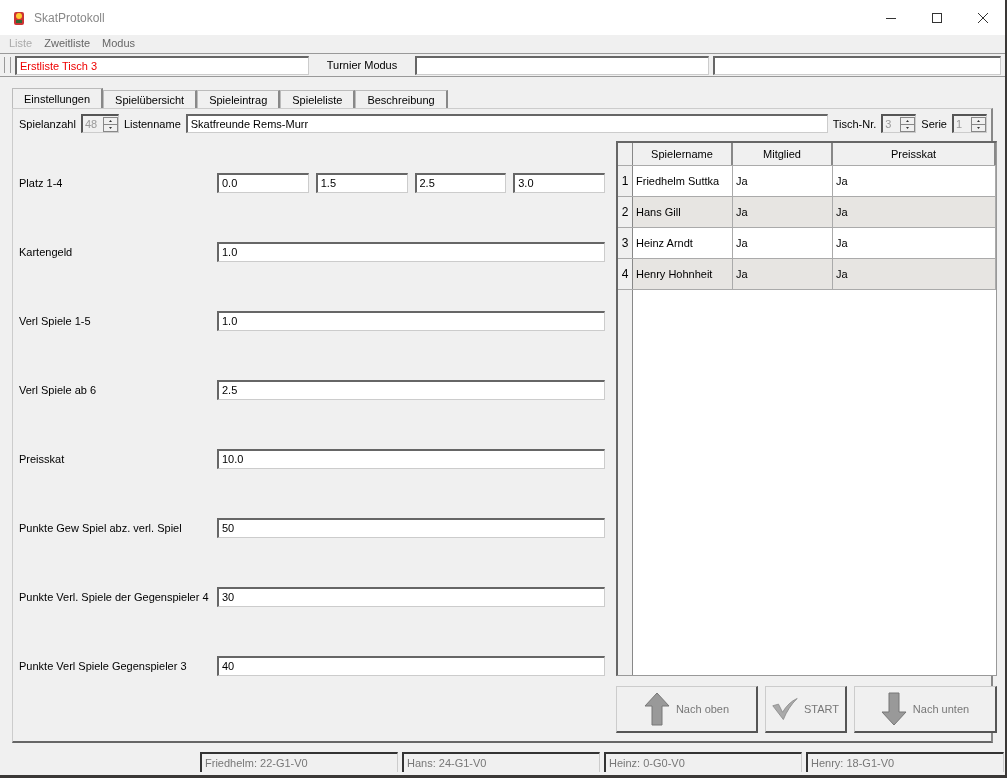  What do you see at coordinates (7, 65) in the screenshot?
I see `toolbar-grip` at bounding box center [7, 65].